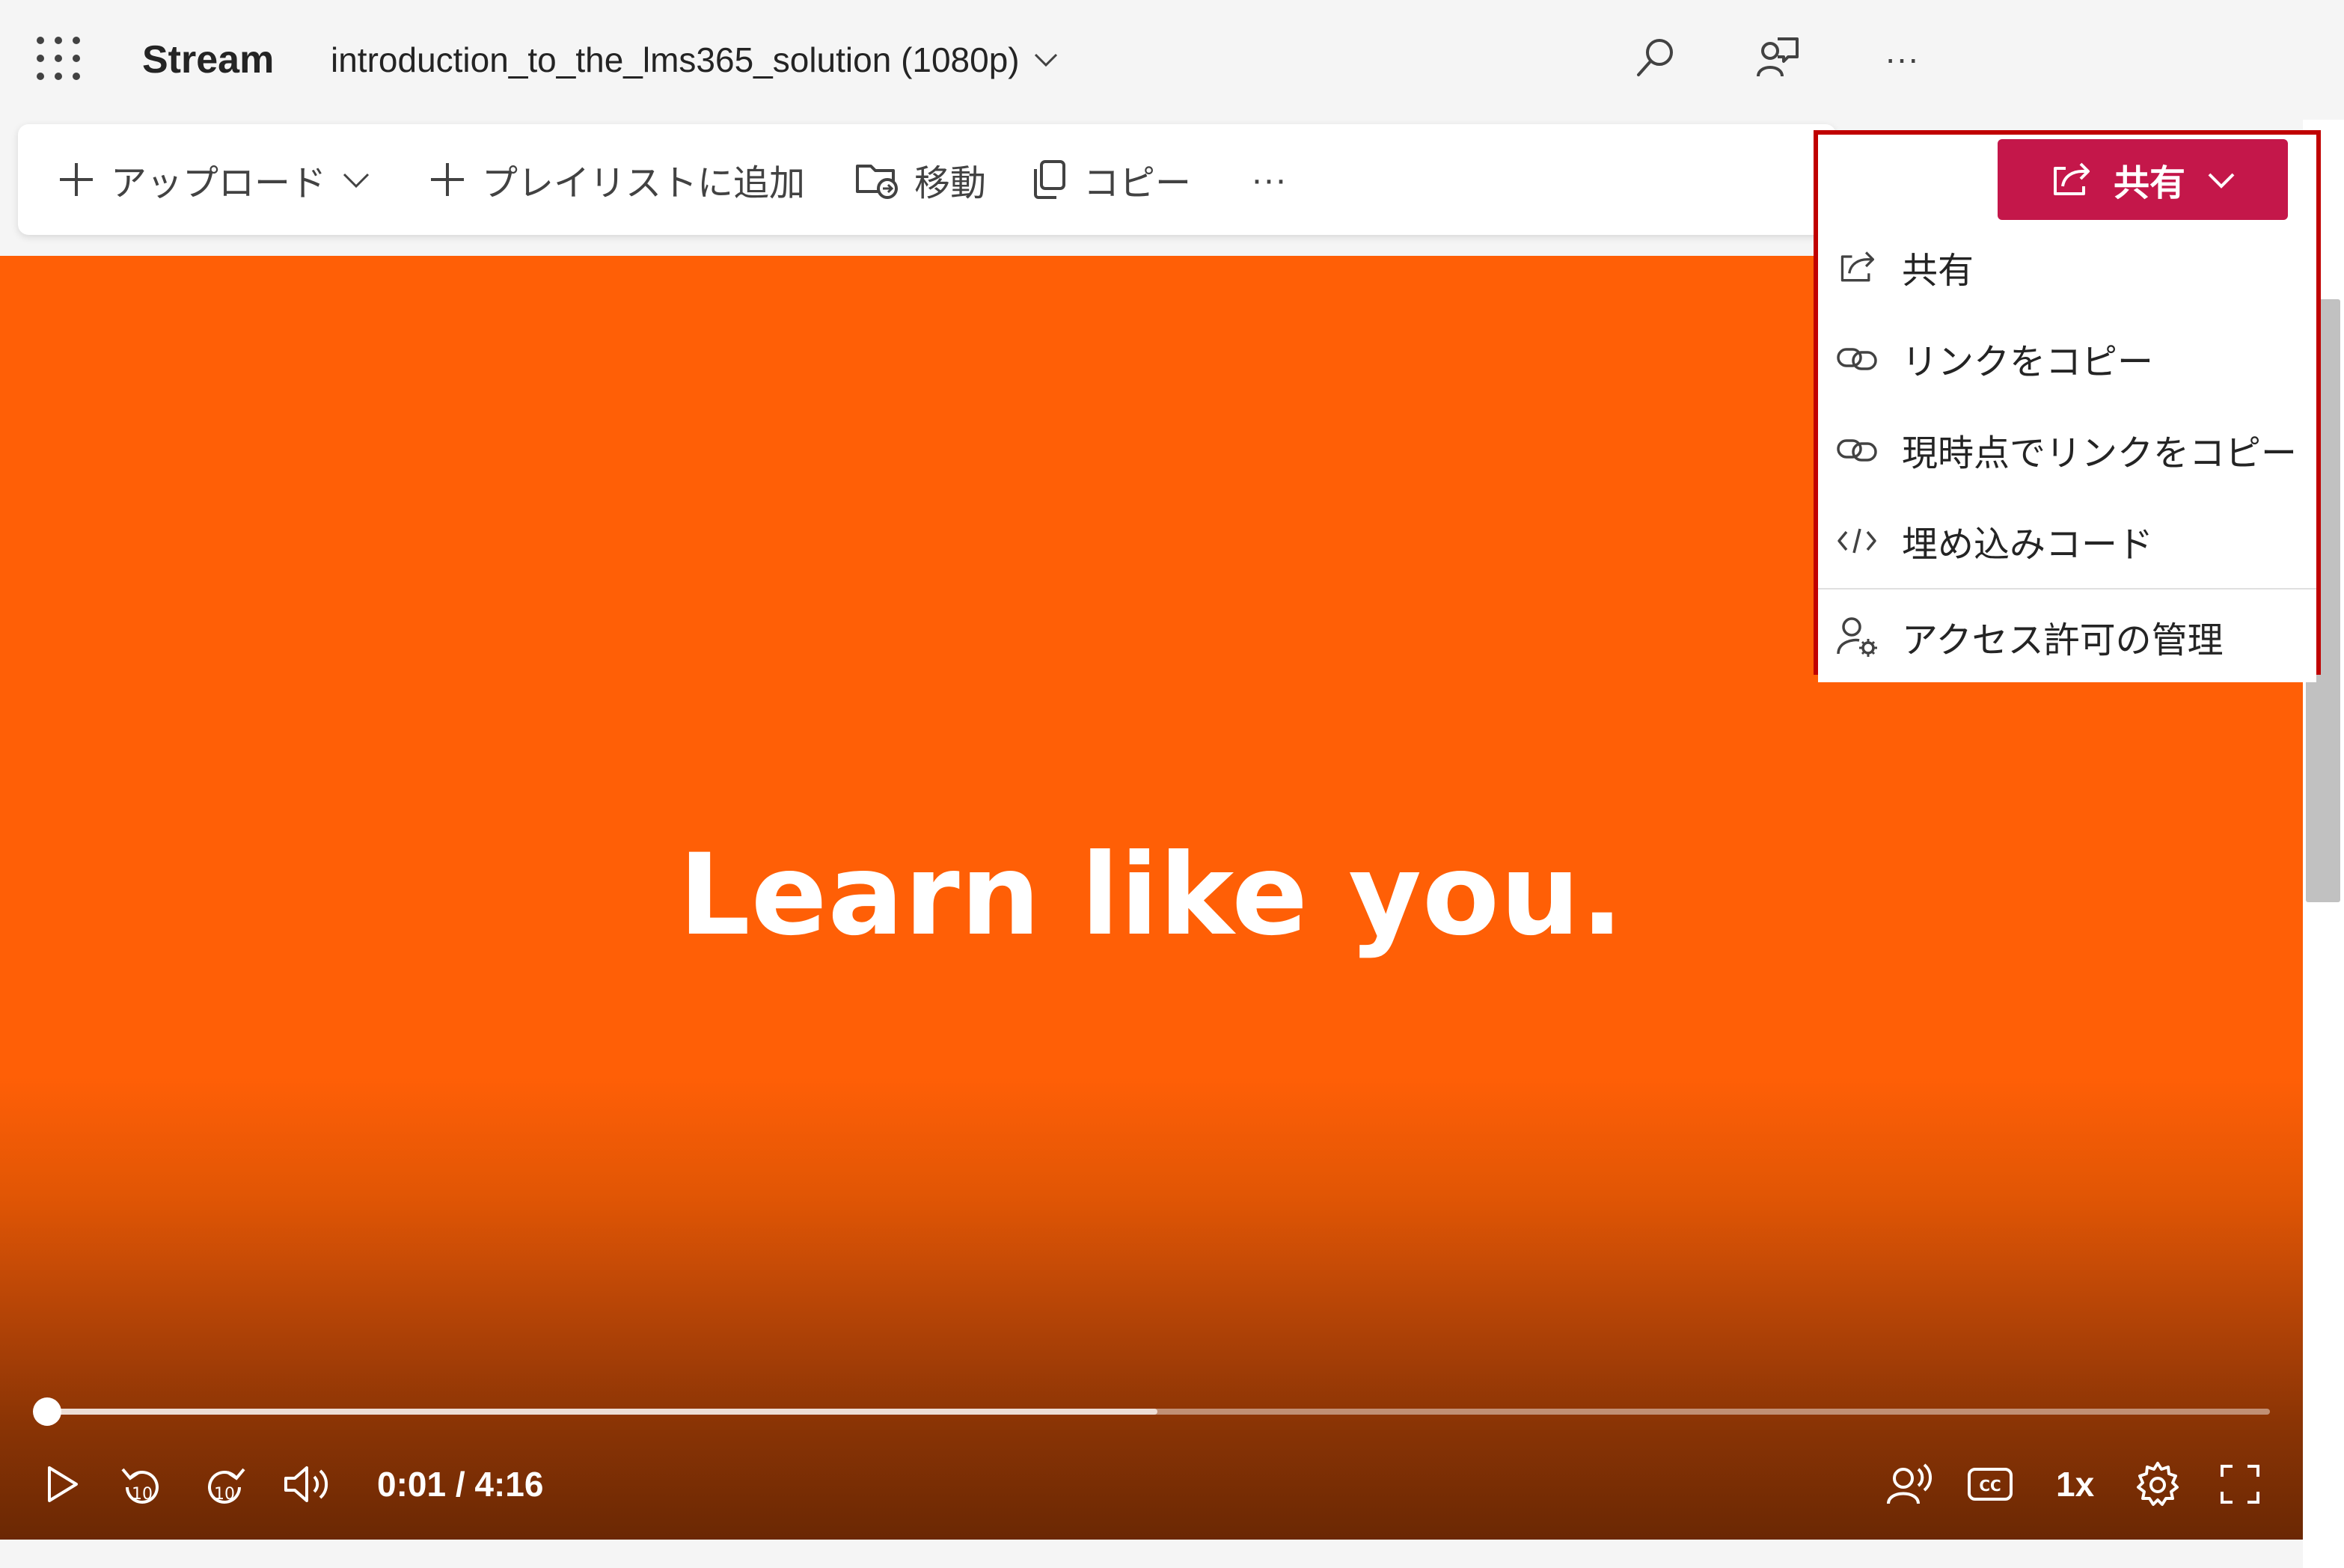  Describe the element at coordinates (1655, 58) in the screenshot. I see `search-icon` at that location.